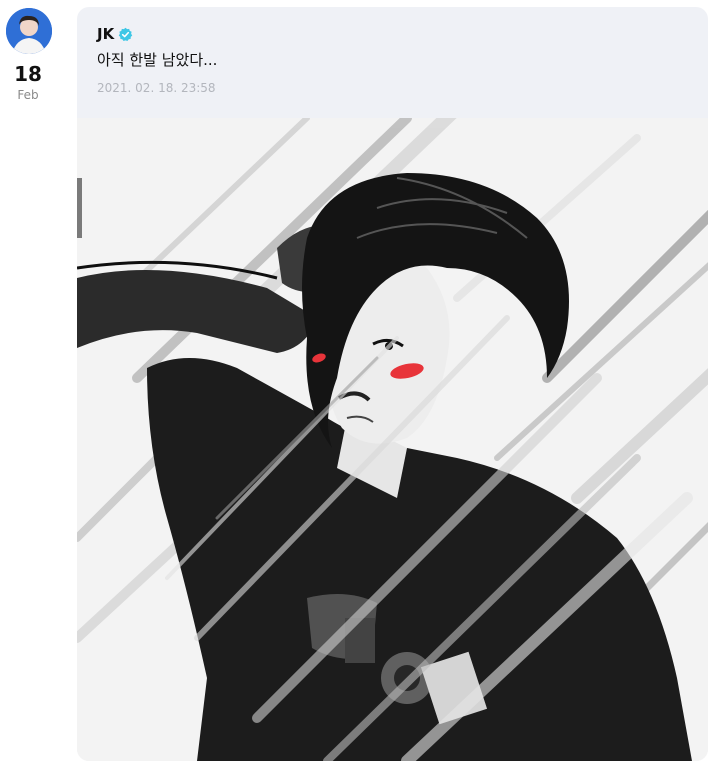 This screenshot has height=766, width=710. I want to click on avatar, so click(29, 31).